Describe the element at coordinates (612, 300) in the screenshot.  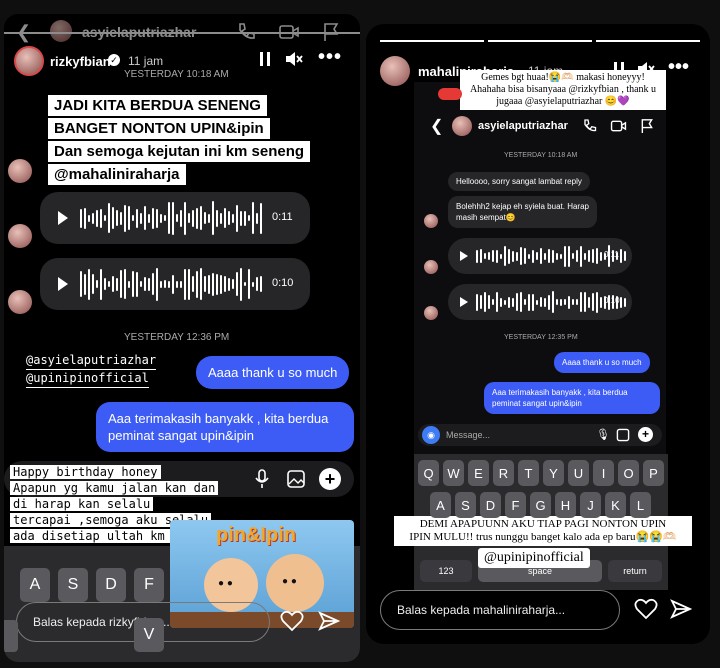
I see `inner-voice-duration-2: 0:10` at that location.